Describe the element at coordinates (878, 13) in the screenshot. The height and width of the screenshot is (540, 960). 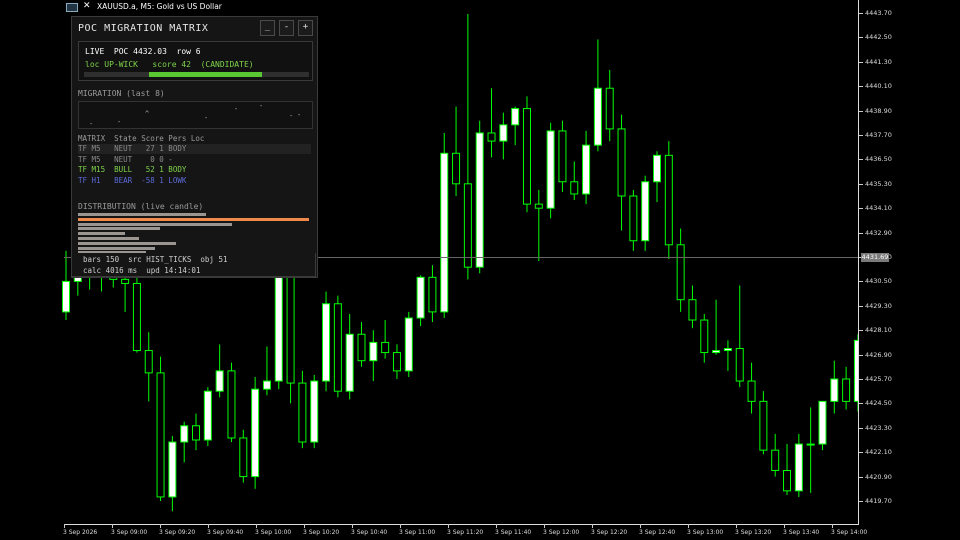
I see `price-axis-label: 4443.70` at that location.